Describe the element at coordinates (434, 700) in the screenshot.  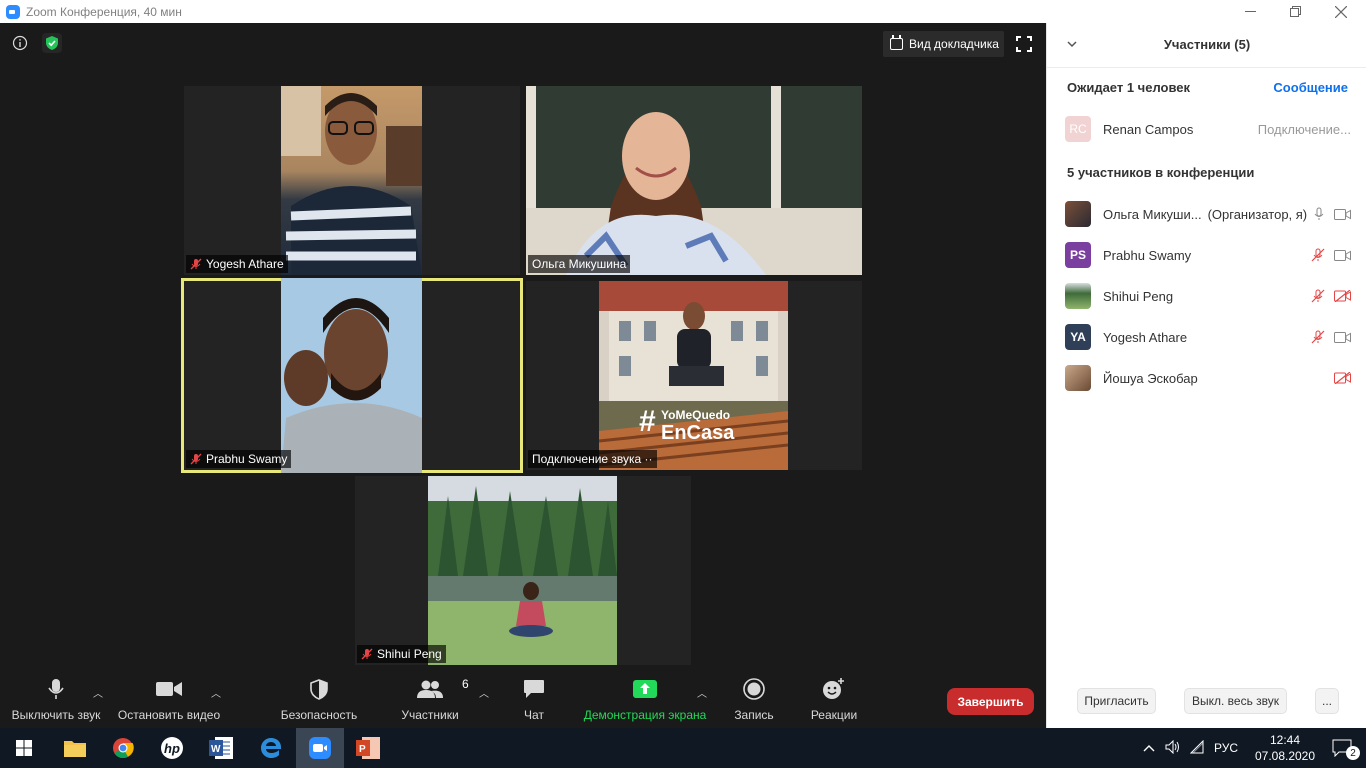
I see `participants-button: 6 Участники` at that location.